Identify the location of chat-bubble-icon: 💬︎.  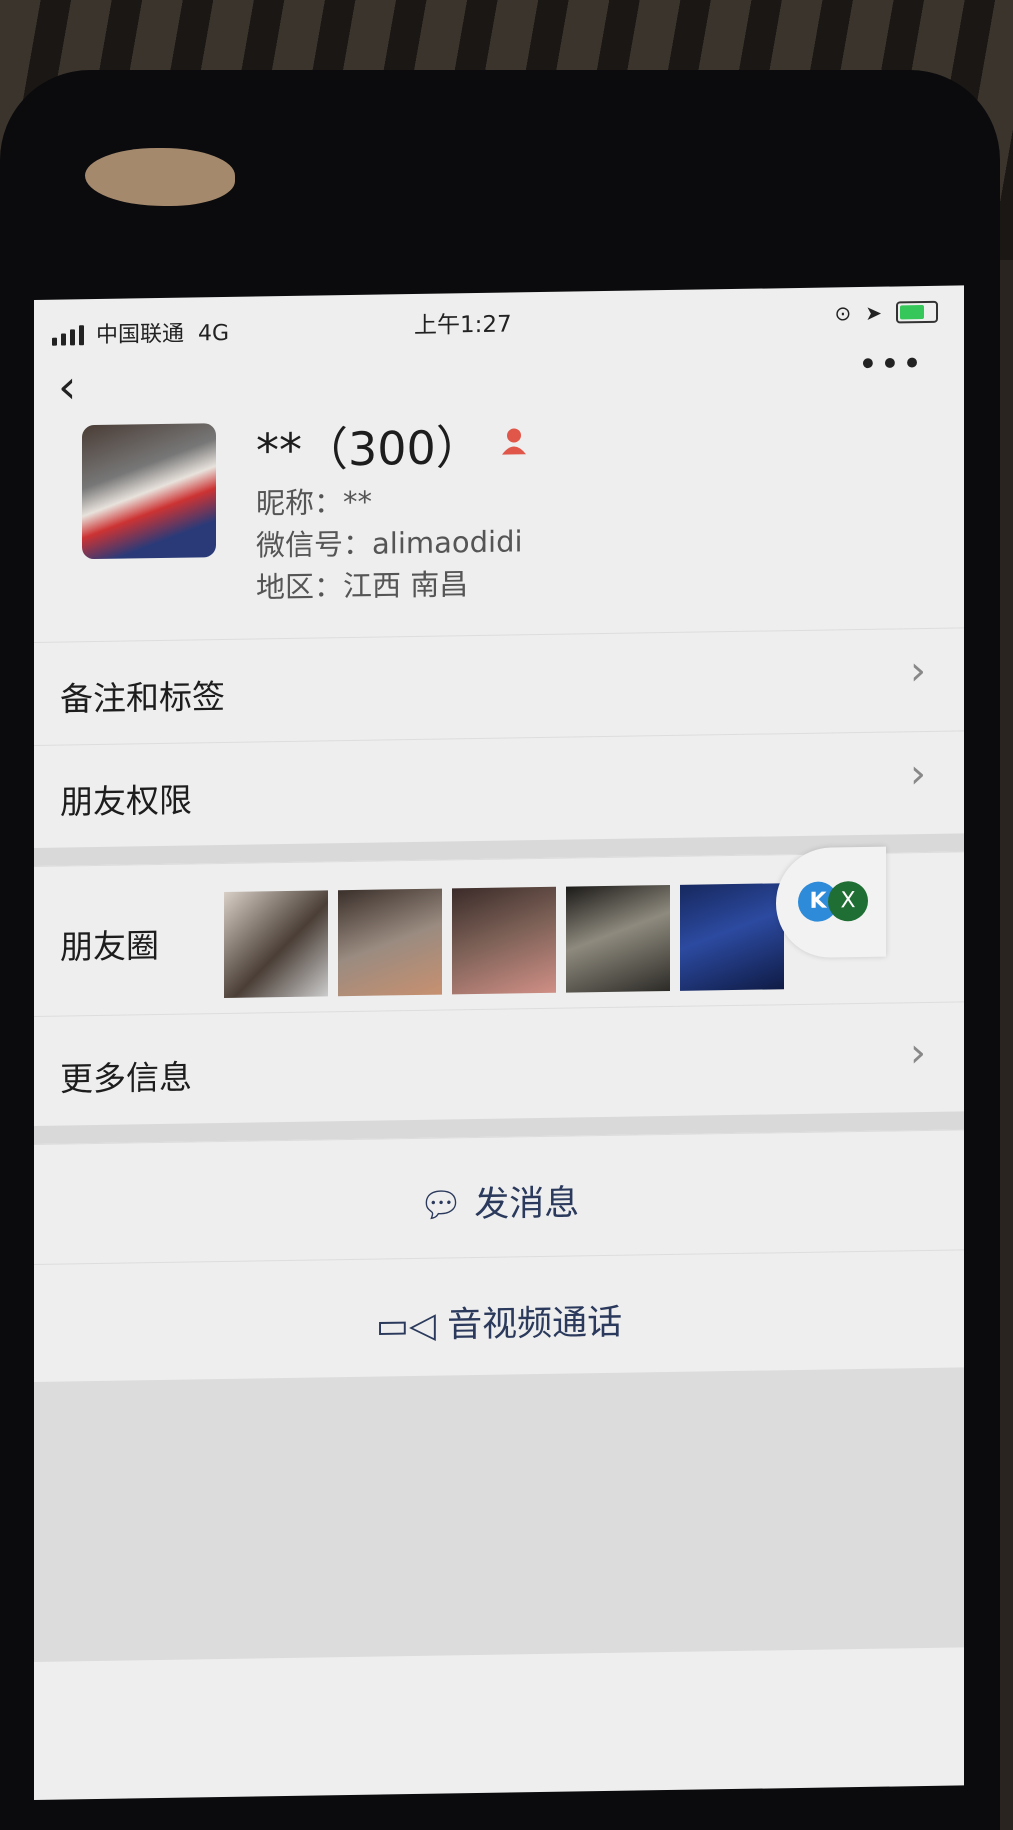
(441, 1205).